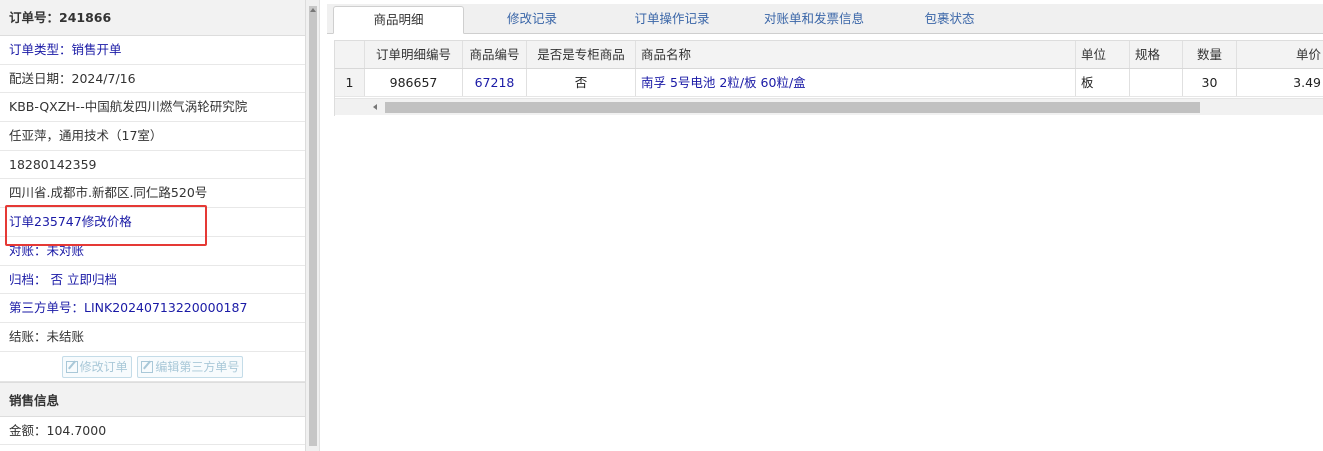  Describe the element at coordinates (152, 108) in the screenshot. I see `customer-org-row: KBB-QXZH--中国航发四川燃气涡轮研究院` at that location.